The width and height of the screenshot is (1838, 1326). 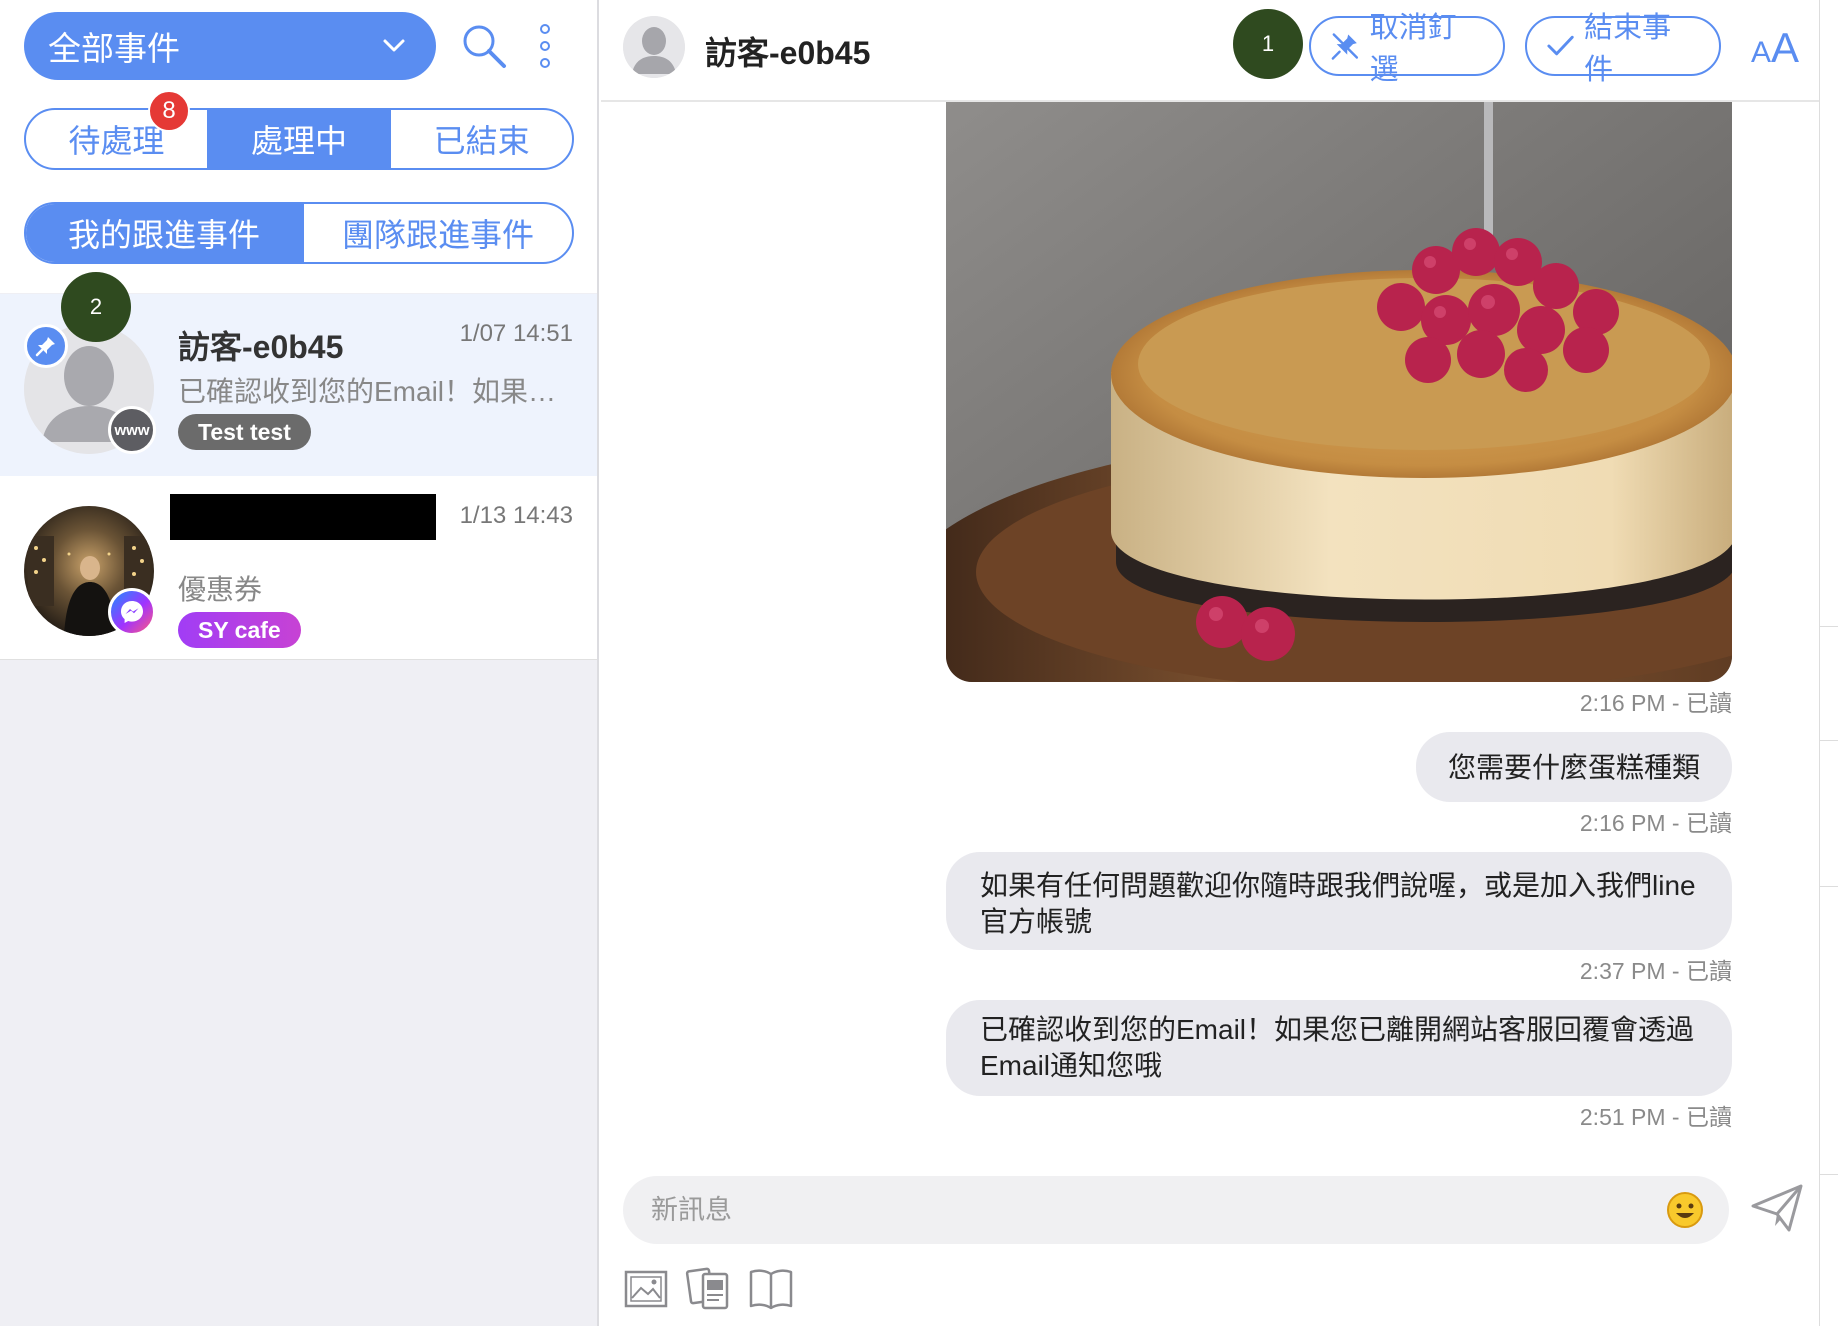 What do you see at coordinates (1345, 46) in the screenshot?
I see `unpin-icon` at bounding box center [1345, 46].